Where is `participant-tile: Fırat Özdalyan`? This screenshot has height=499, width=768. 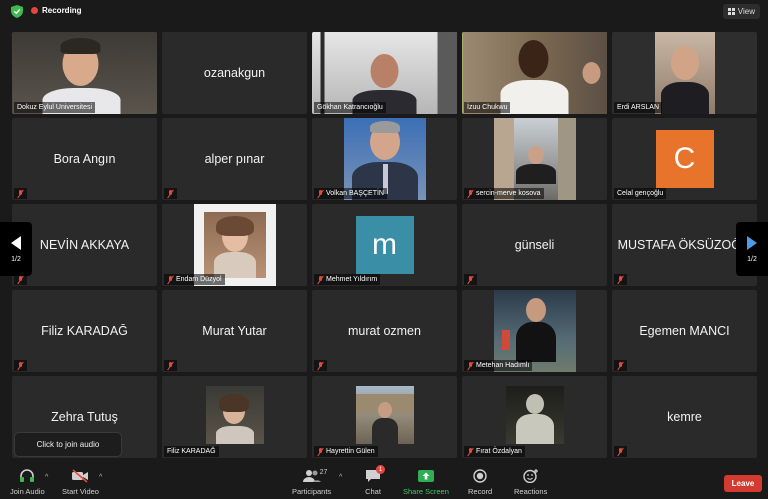
participant-tile: Fırat Özdalyan is located at coordinates (534, 417).